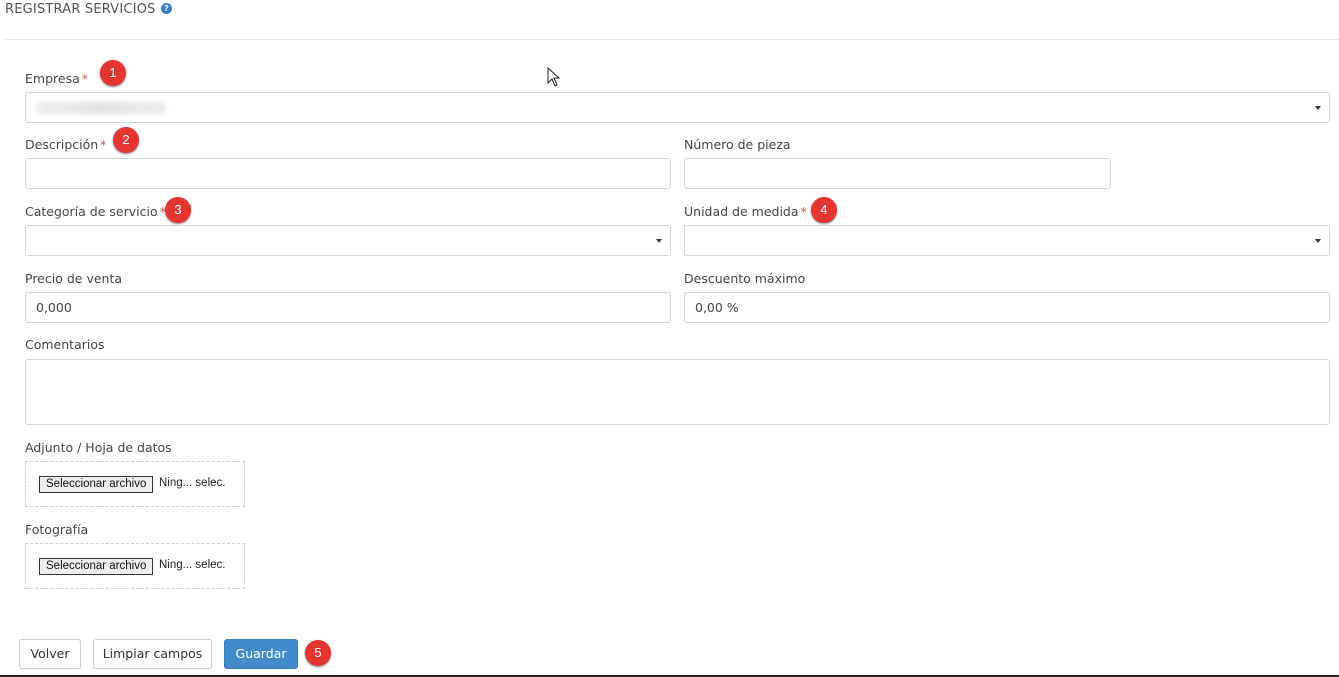 The width and height of the screenshot is (1339, 677). What do you see at coordinates (98, 447) in the screenshot?
I see `adjunto-label: Adjunto / Hoja de datos` at bounding box center [98, 447].